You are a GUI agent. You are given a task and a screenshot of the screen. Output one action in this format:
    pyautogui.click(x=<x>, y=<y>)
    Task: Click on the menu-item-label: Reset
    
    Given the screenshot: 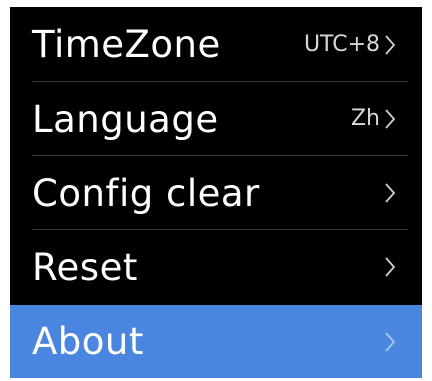 What is the action you would take?
    pyautogui.click(x=85, y=267)
    